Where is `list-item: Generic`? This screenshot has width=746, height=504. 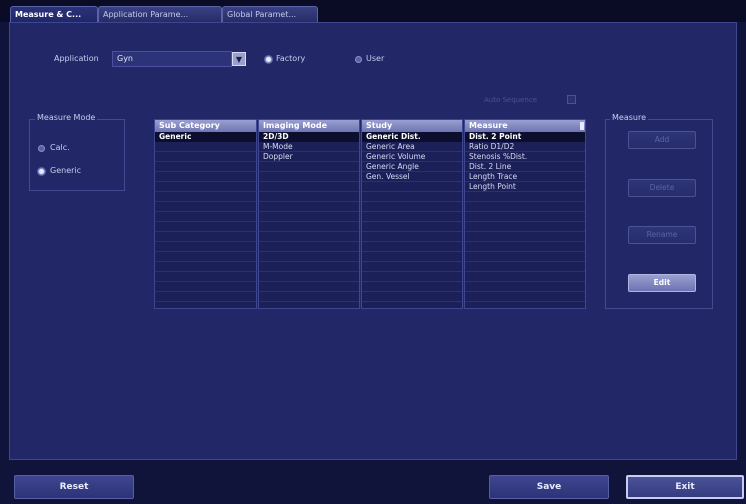 list-item: Generic is located at coordinates (205, 137).